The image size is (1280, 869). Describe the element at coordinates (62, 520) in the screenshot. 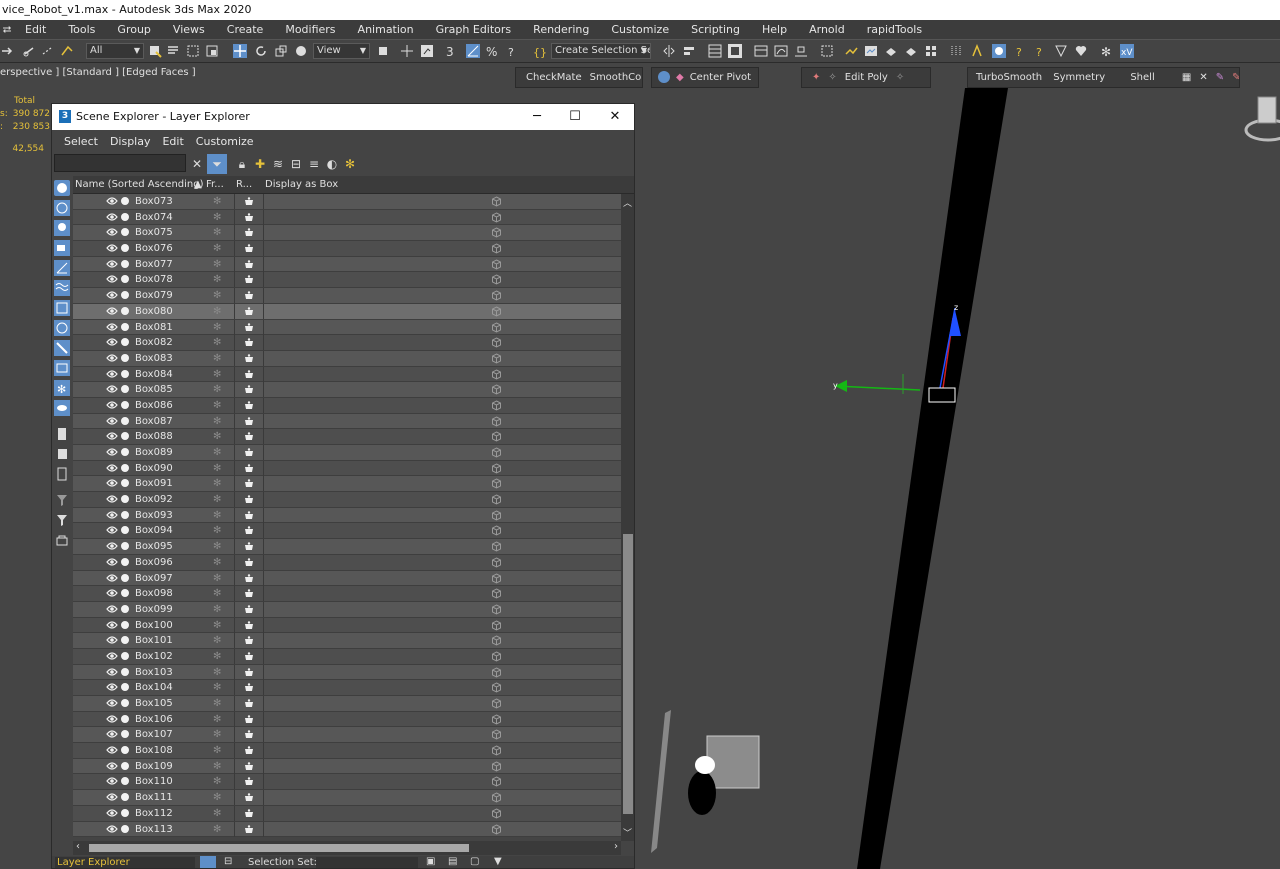

I see `filter-icon` at that location.